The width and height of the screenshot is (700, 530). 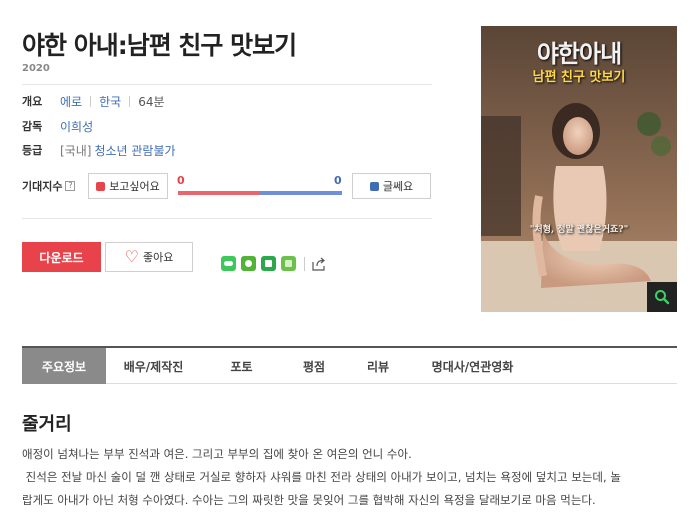 I want to click on tab-reviews: 리뷰, so click(x=378, y=366).